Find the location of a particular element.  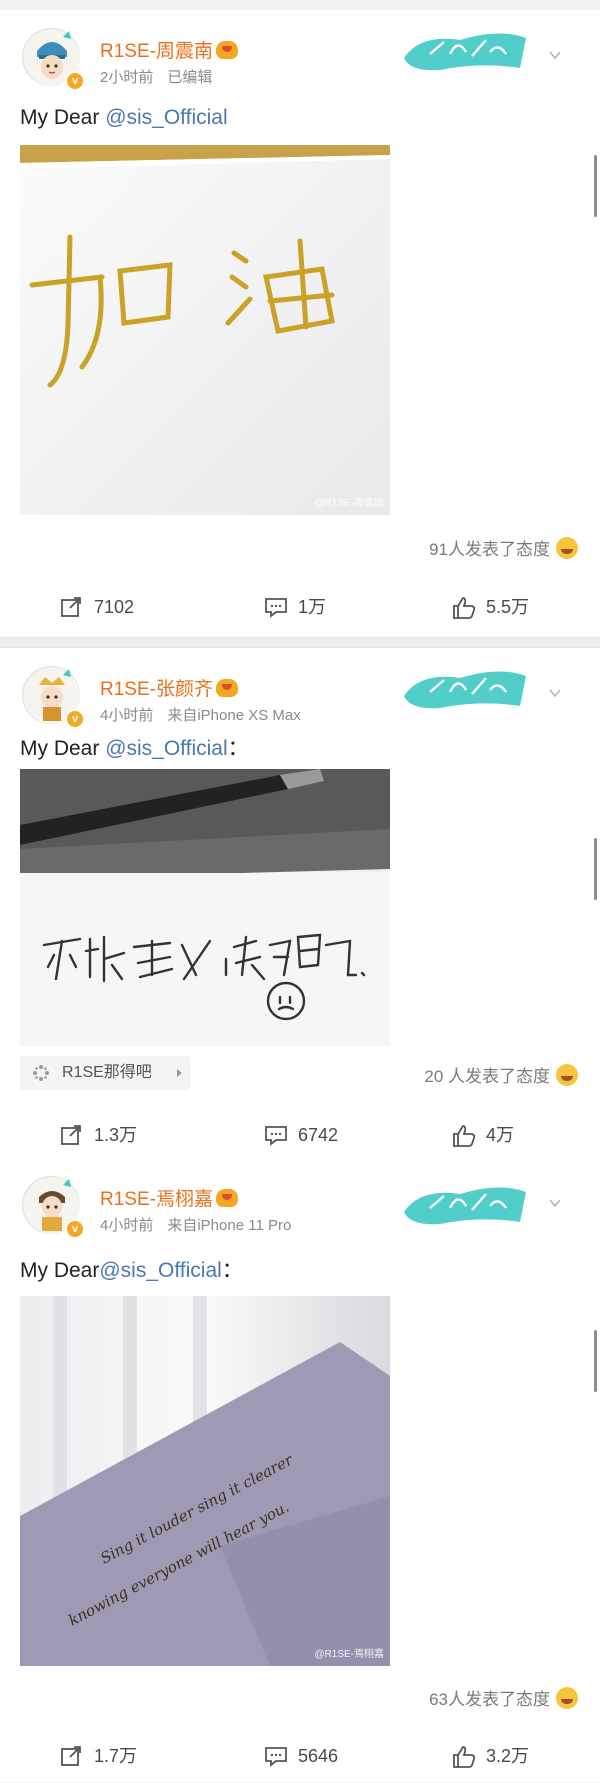

image-watermark: @R1SE-周震南 is located at coordinates (349, 503).